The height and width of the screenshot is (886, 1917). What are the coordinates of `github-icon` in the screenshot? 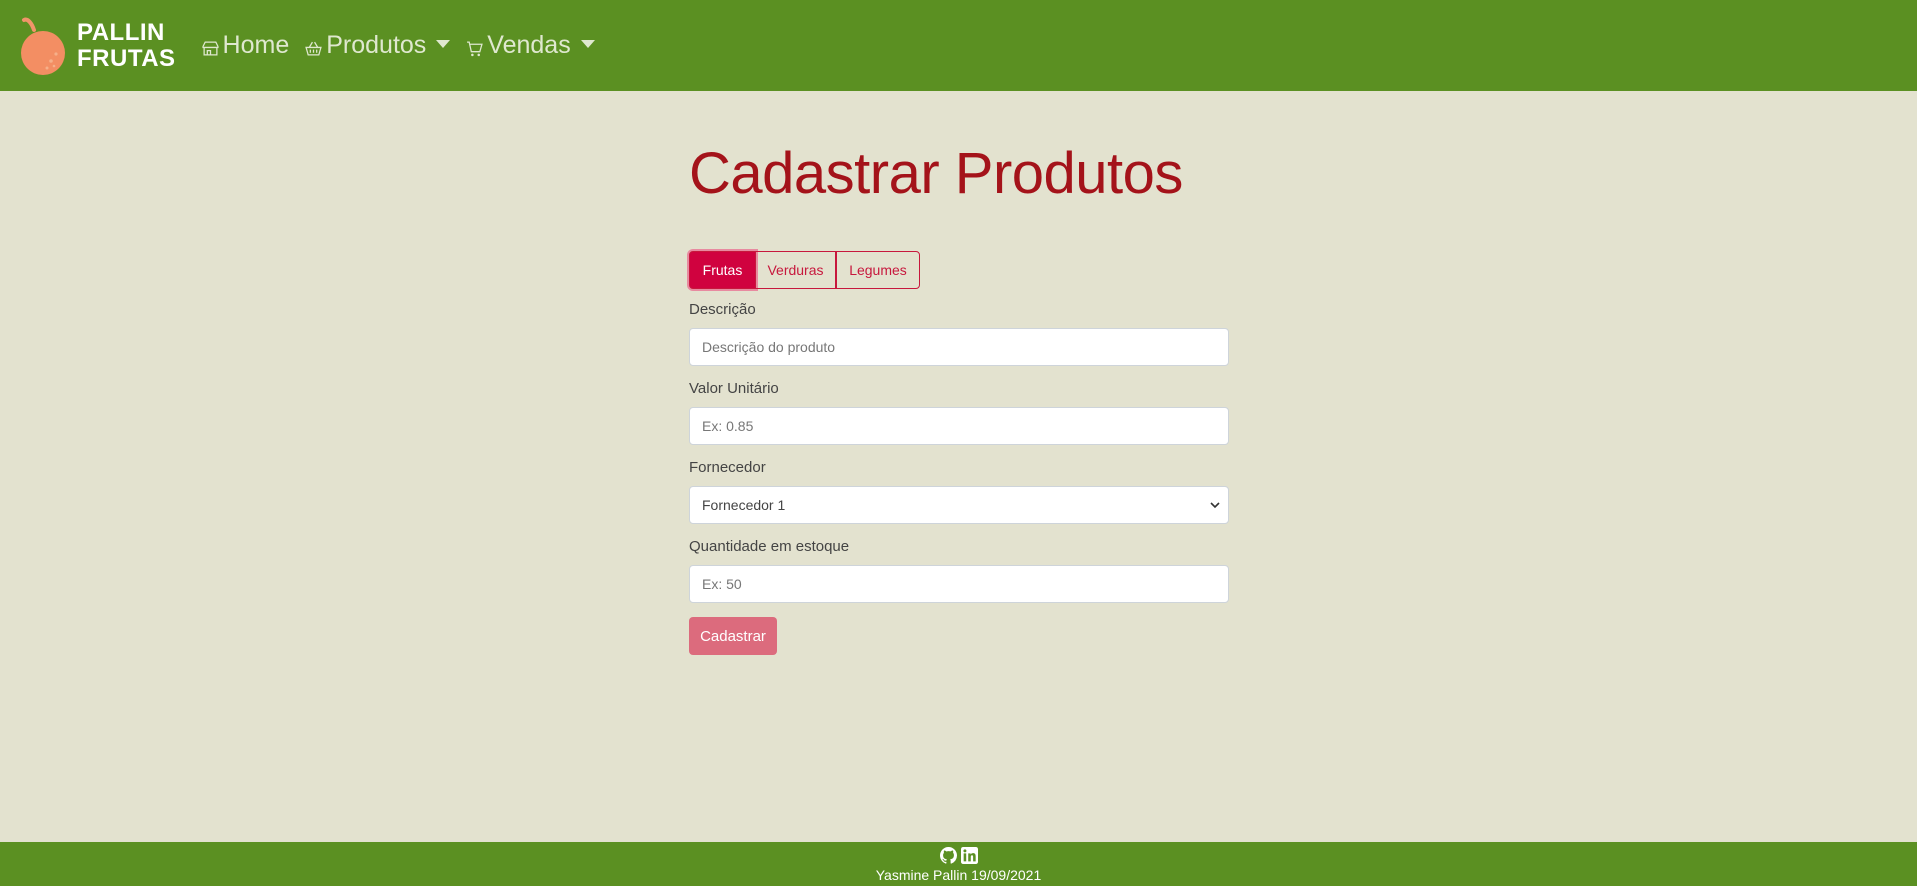 It's located at (948, 855).